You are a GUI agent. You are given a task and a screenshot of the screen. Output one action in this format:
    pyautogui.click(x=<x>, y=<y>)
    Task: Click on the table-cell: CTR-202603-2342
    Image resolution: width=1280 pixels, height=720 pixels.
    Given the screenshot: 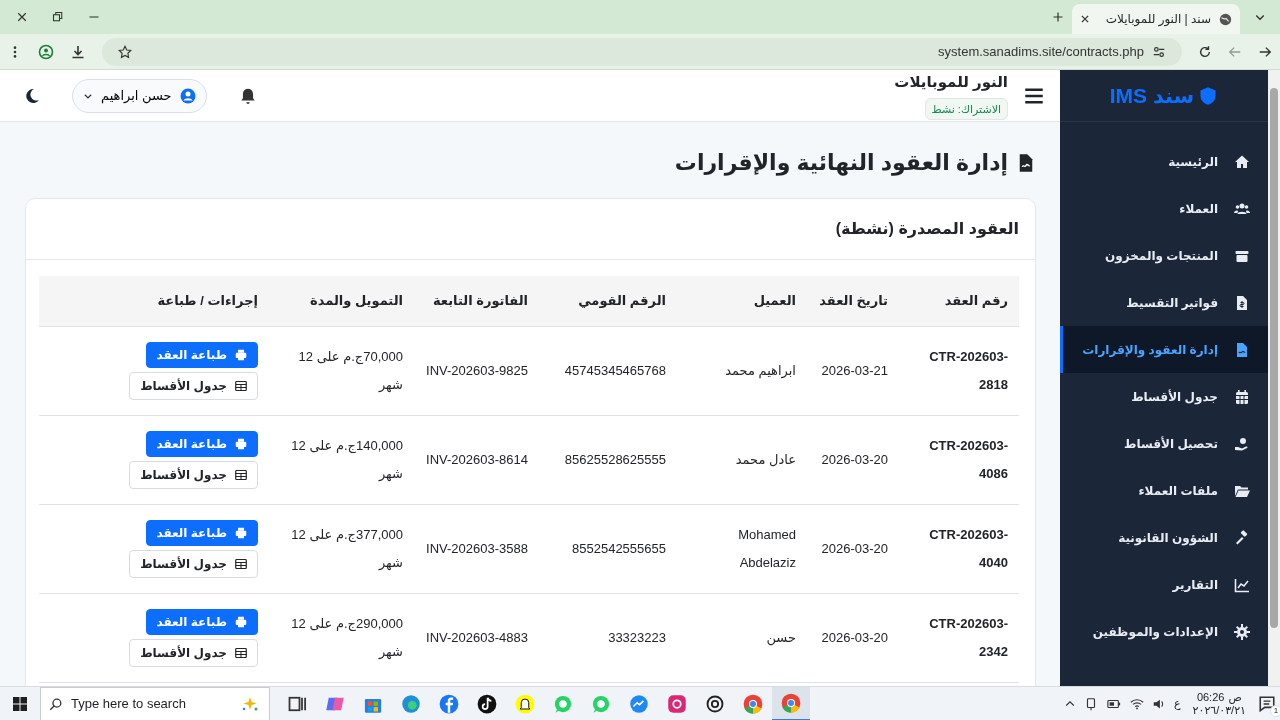 What is the action you would take?
    pyautogui.click(x=959, y=638)
    